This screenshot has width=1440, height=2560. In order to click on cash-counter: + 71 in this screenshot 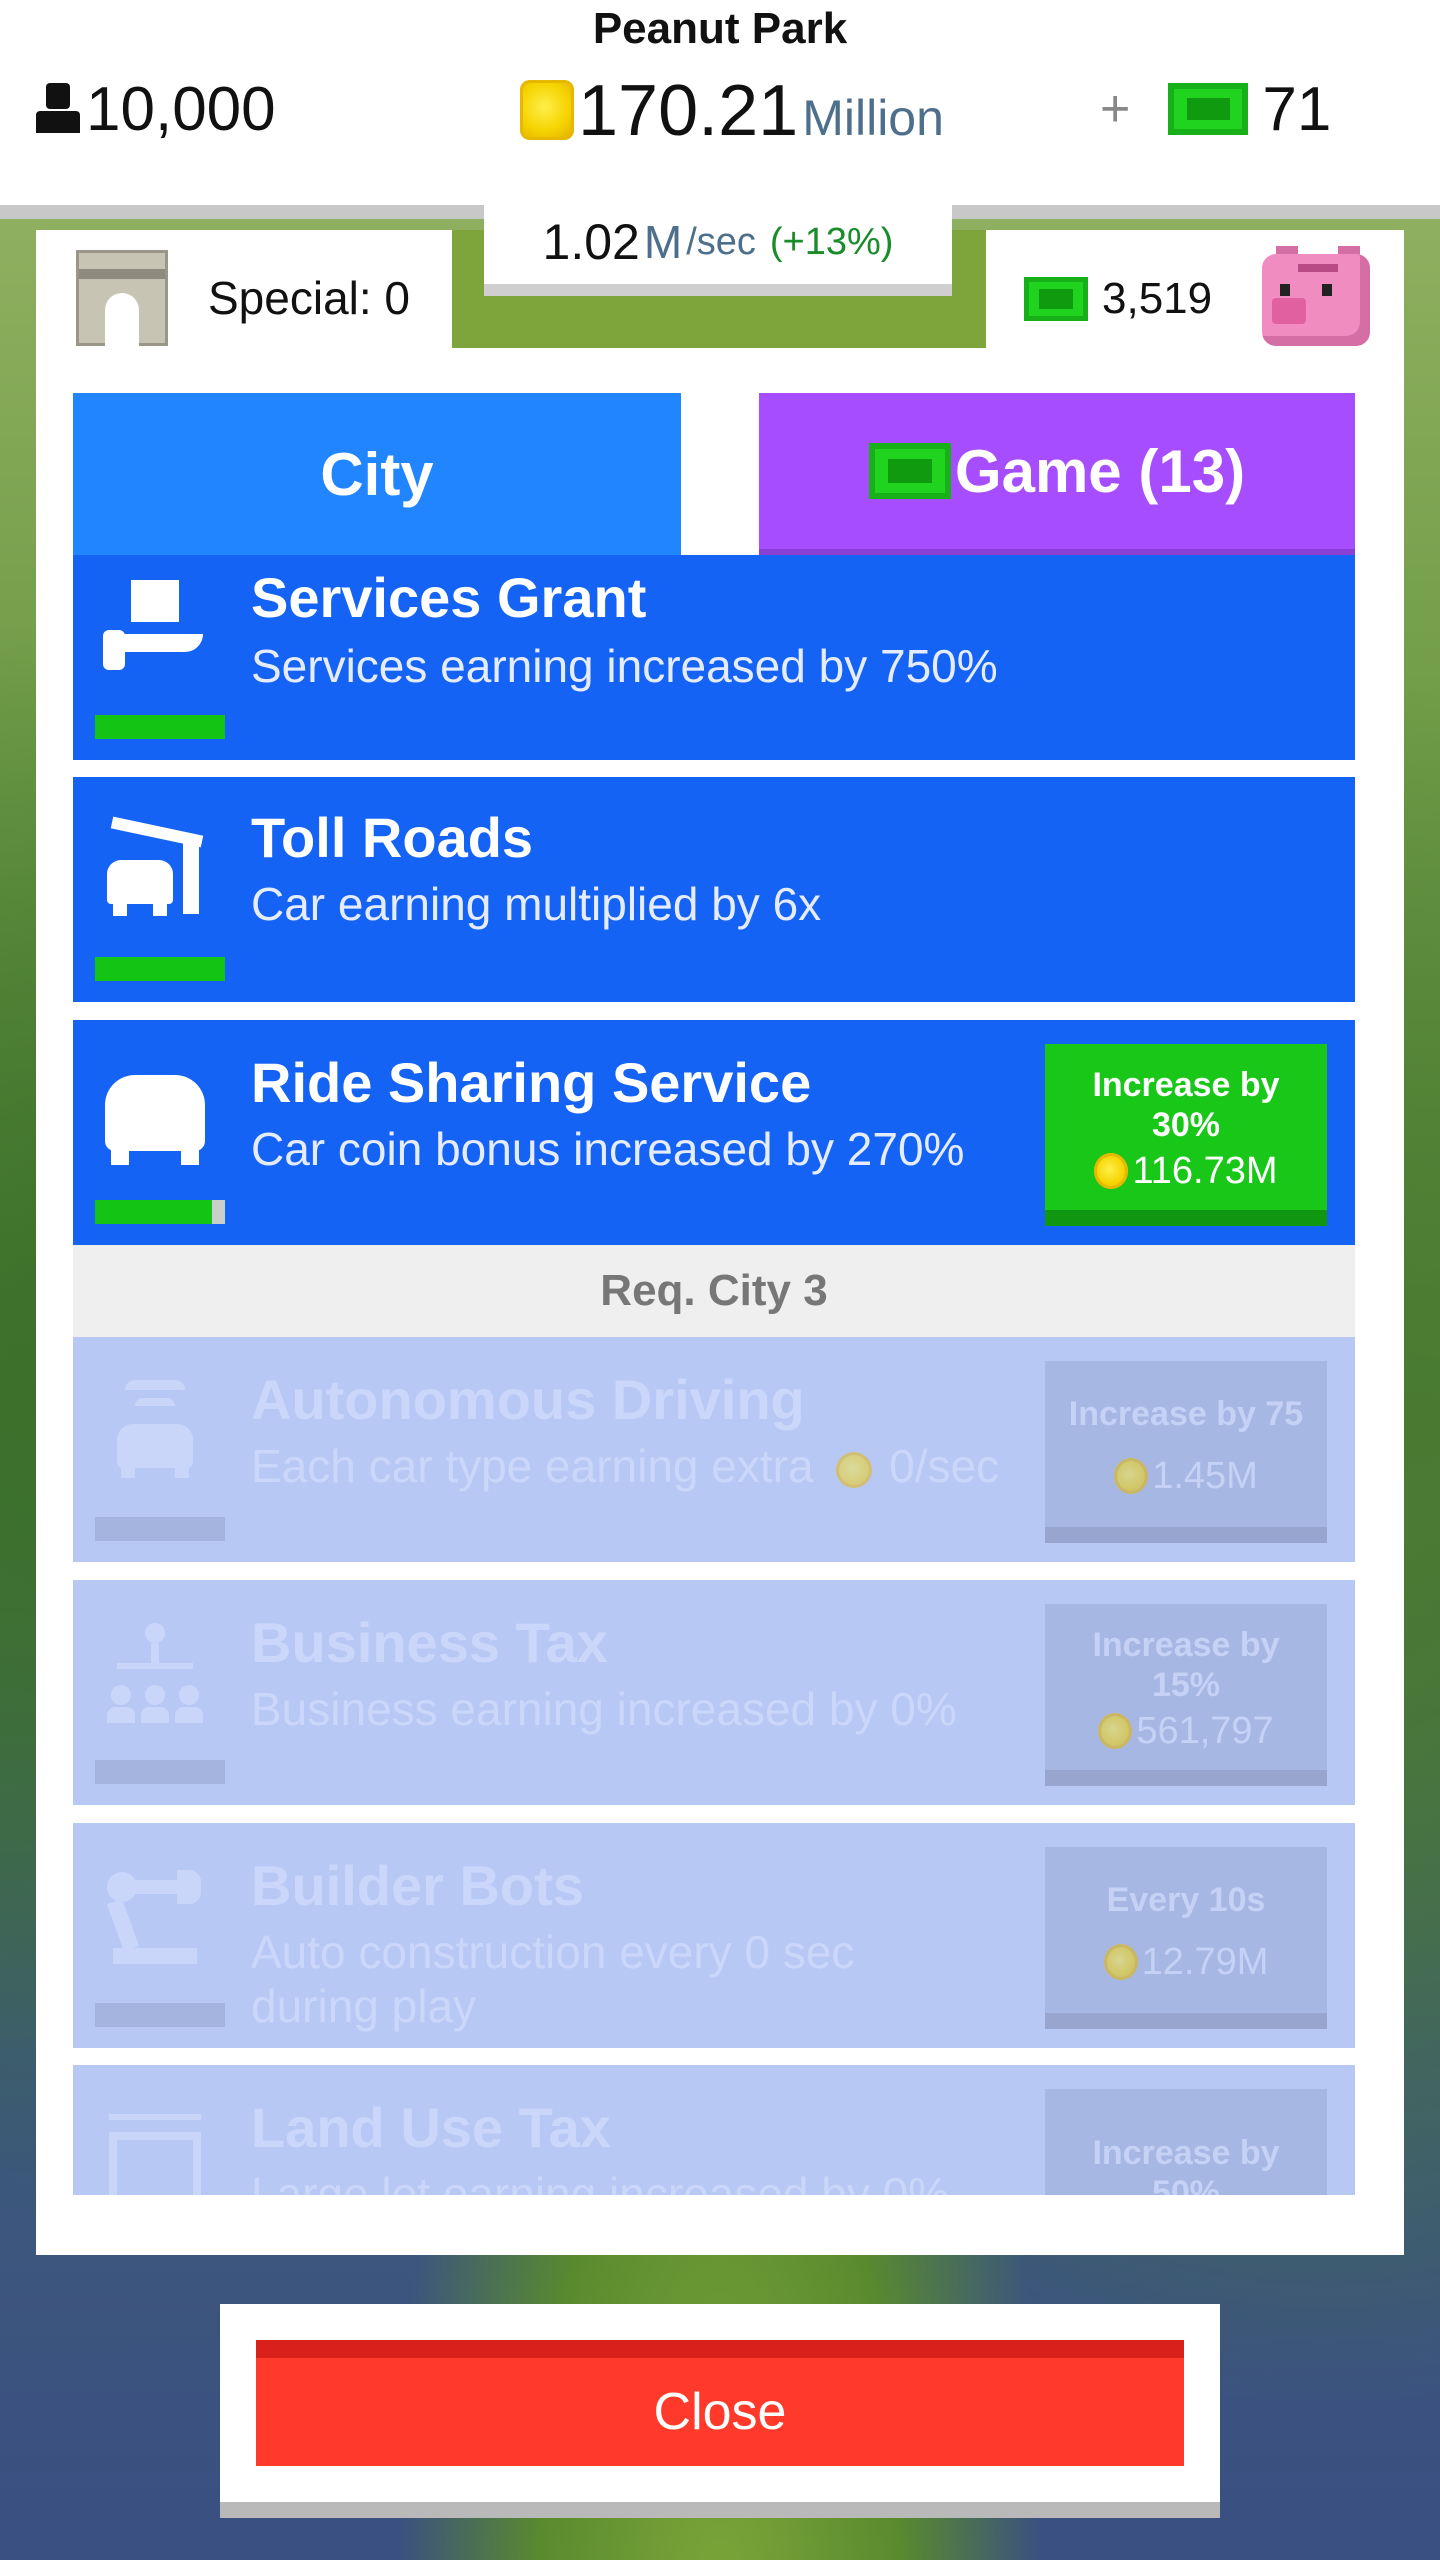, I will do `click(1215, 109)`.